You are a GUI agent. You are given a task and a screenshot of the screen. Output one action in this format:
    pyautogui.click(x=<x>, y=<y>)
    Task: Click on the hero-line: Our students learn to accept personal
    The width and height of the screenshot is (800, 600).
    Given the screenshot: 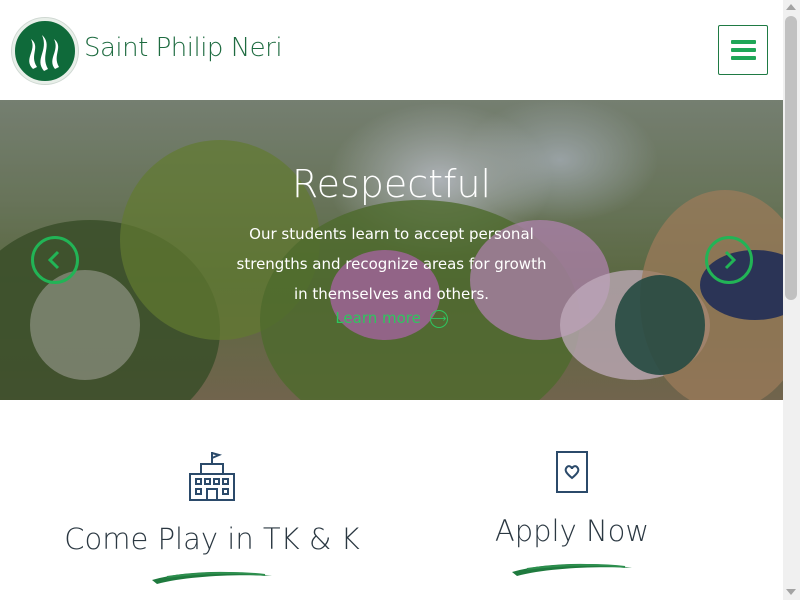 What is the action you would take?
    pyautogui.click(x=391, y=234)
    